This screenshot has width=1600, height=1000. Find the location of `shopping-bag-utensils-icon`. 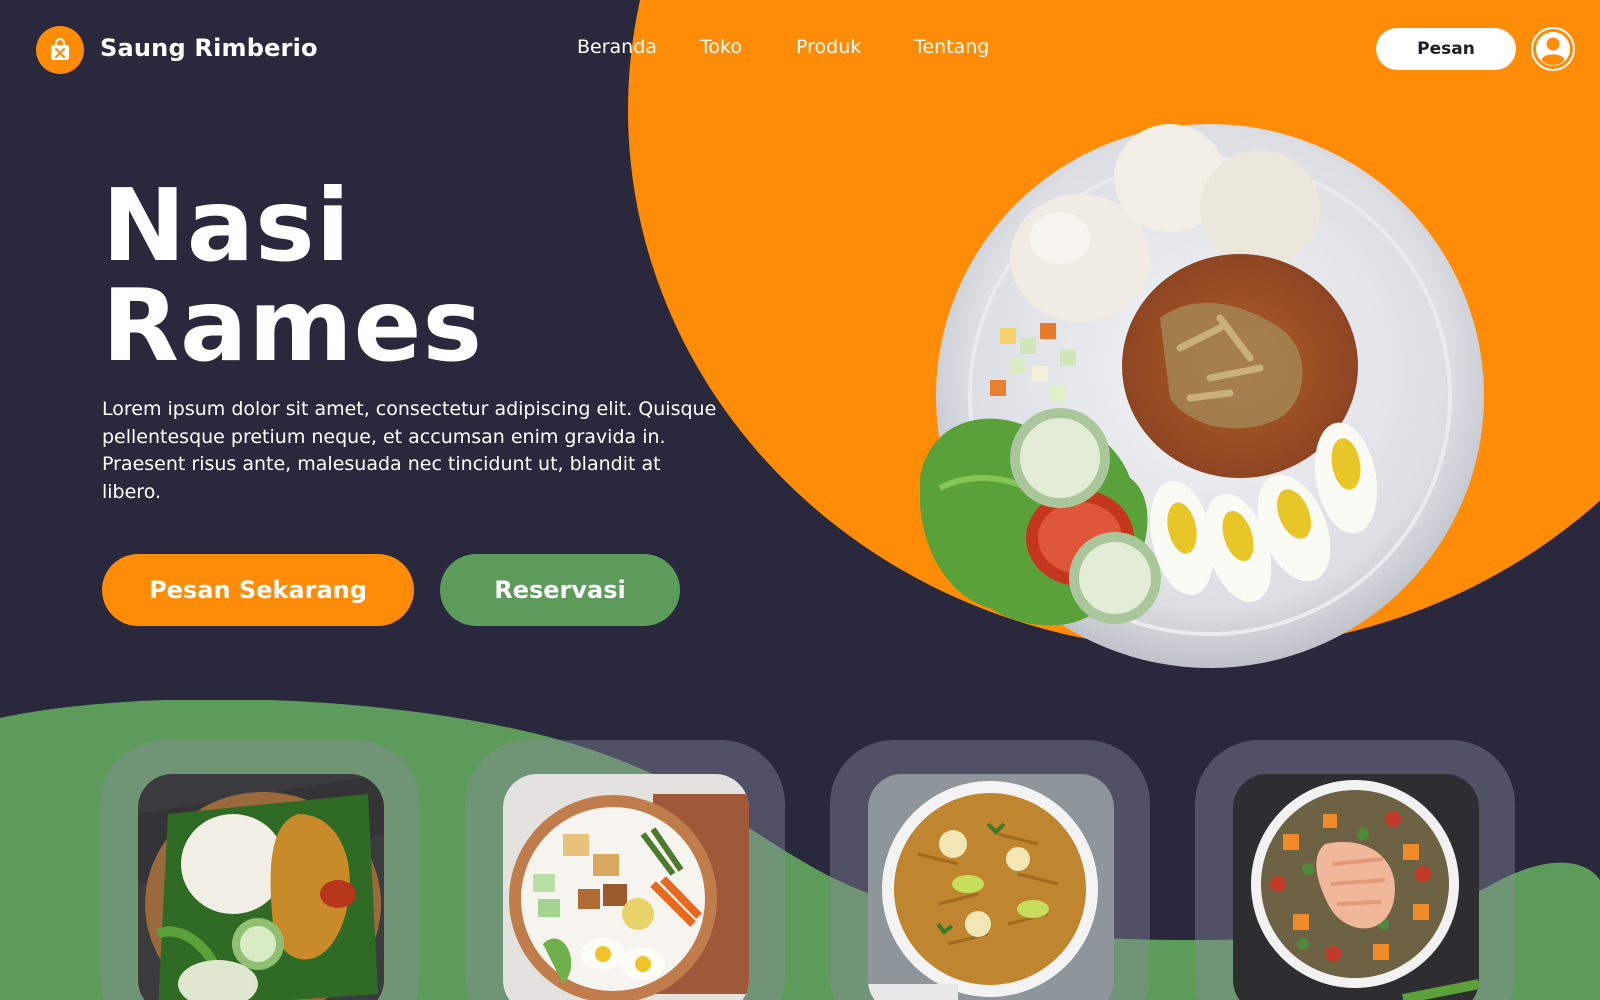

shopping-bag-utensils-icon is located at coordinates (60, 49).